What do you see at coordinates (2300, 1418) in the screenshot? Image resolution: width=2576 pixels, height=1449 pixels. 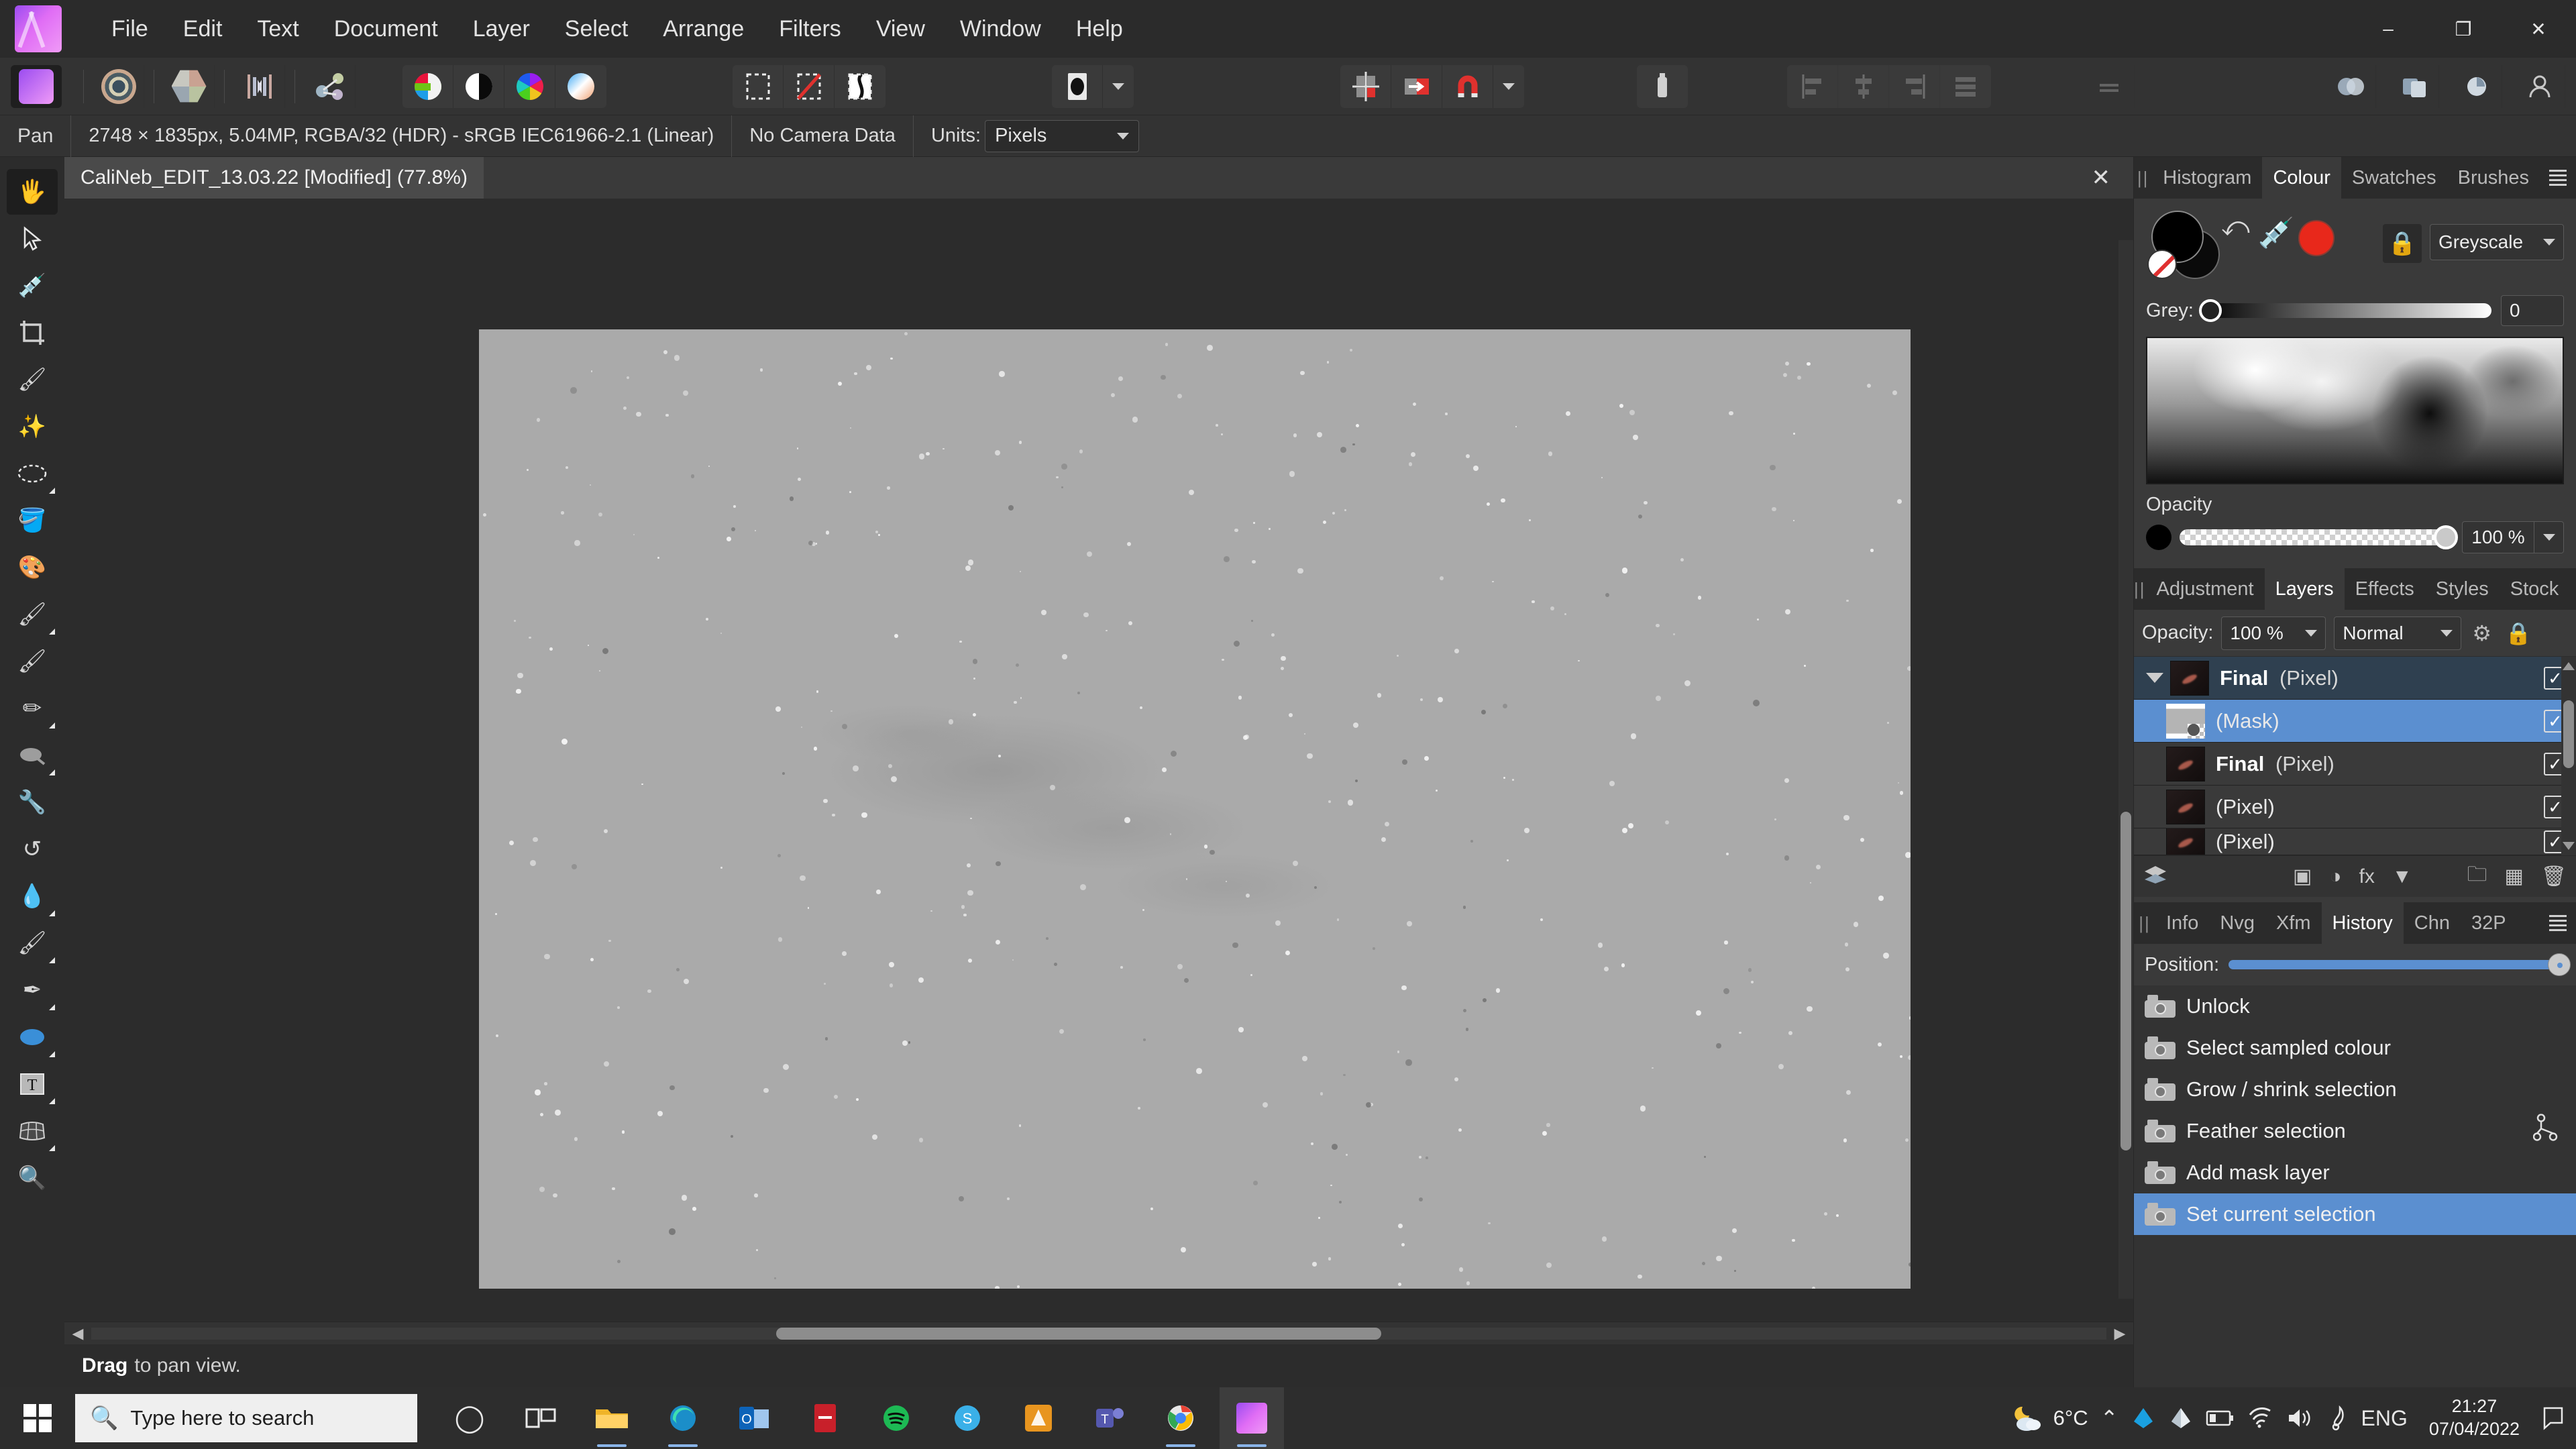 I see `volume-icon` at bounding box center [2300, 1418].